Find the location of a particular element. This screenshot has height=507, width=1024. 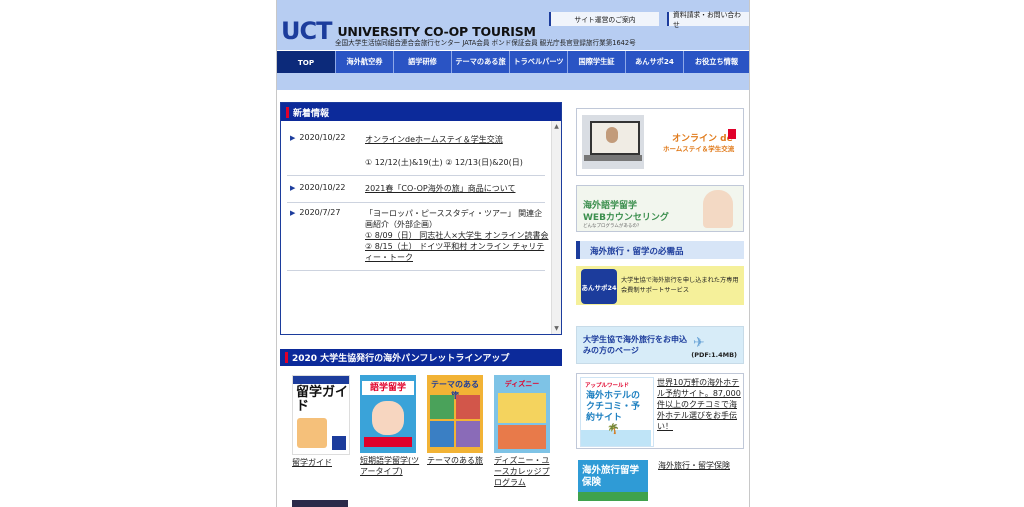

cover-title: 留学ガイド is located at coordinates (322, 399).